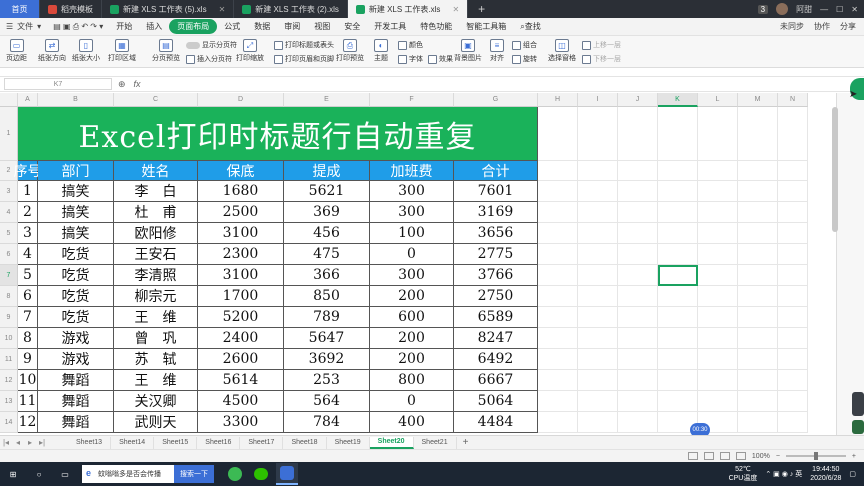 The height and width of the screenshot is (486, 864). Describe the element at coordinates (194, 474) in the screenshot. I see `search-go-button: 搜索一下` at that location.